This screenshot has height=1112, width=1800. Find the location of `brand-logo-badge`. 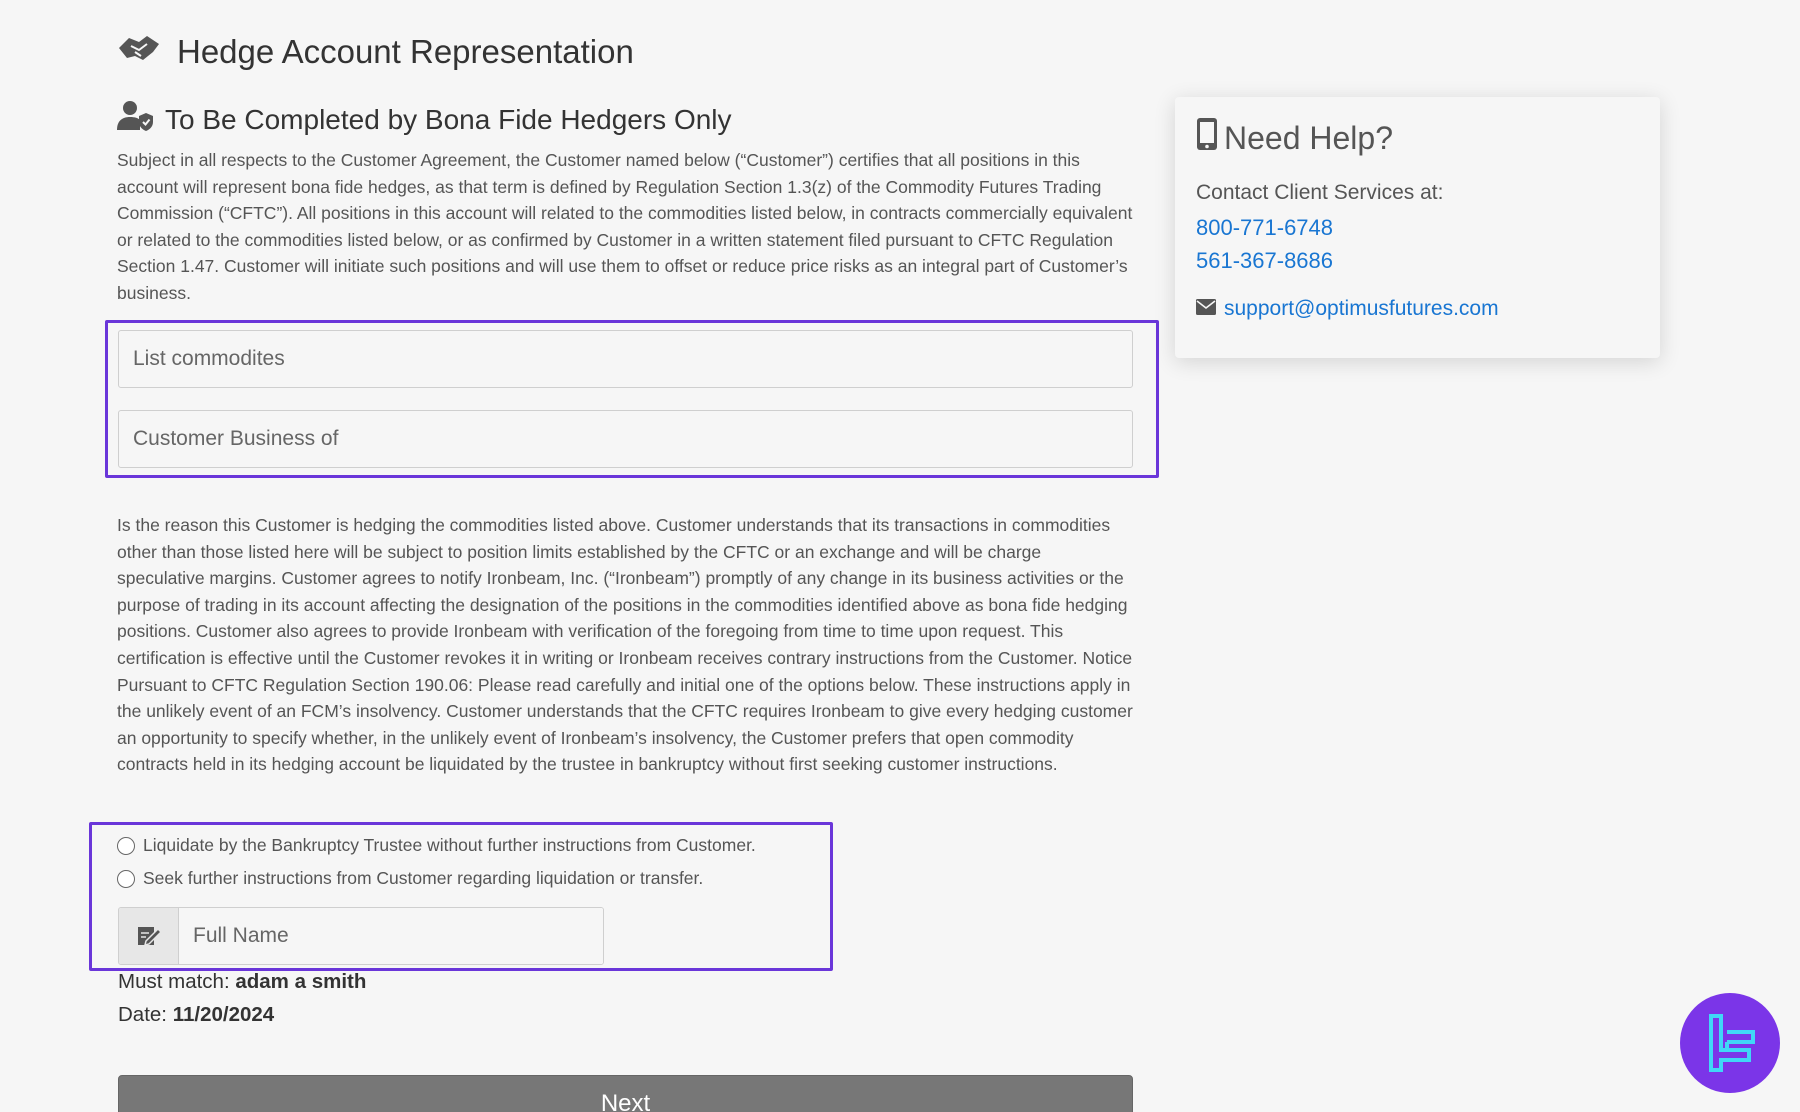

brand-logo-badge is located at coordinates (1730, 1043).